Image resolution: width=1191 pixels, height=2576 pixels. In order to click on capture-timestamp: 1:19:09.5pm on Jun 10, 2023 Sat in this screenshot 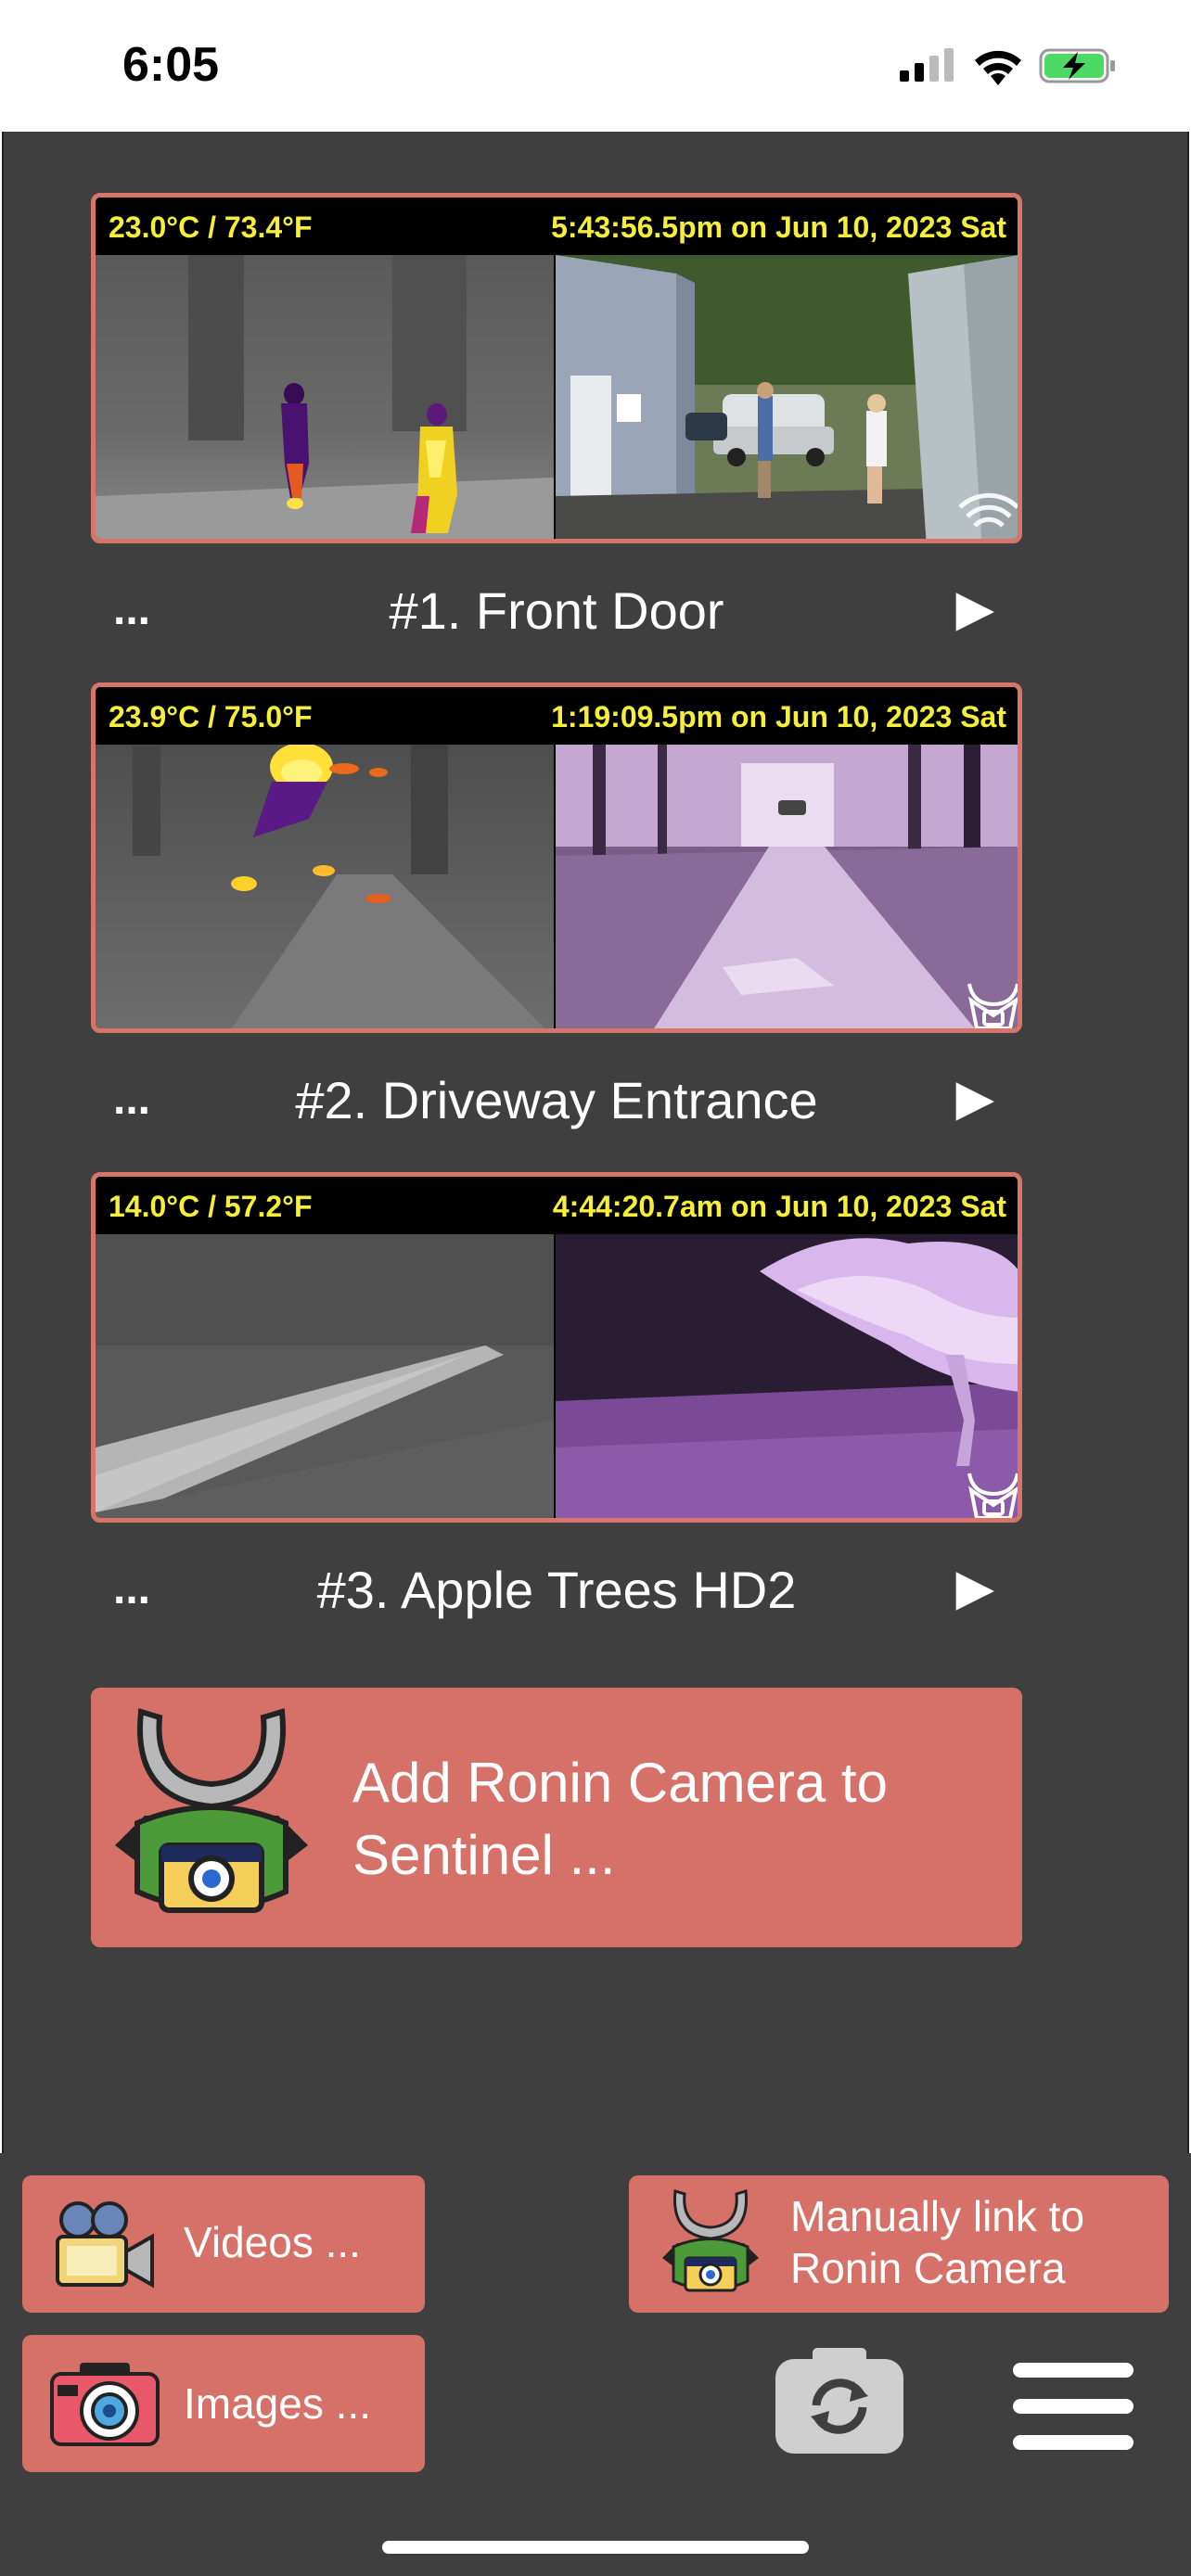, I will do `click(778, 716)`.